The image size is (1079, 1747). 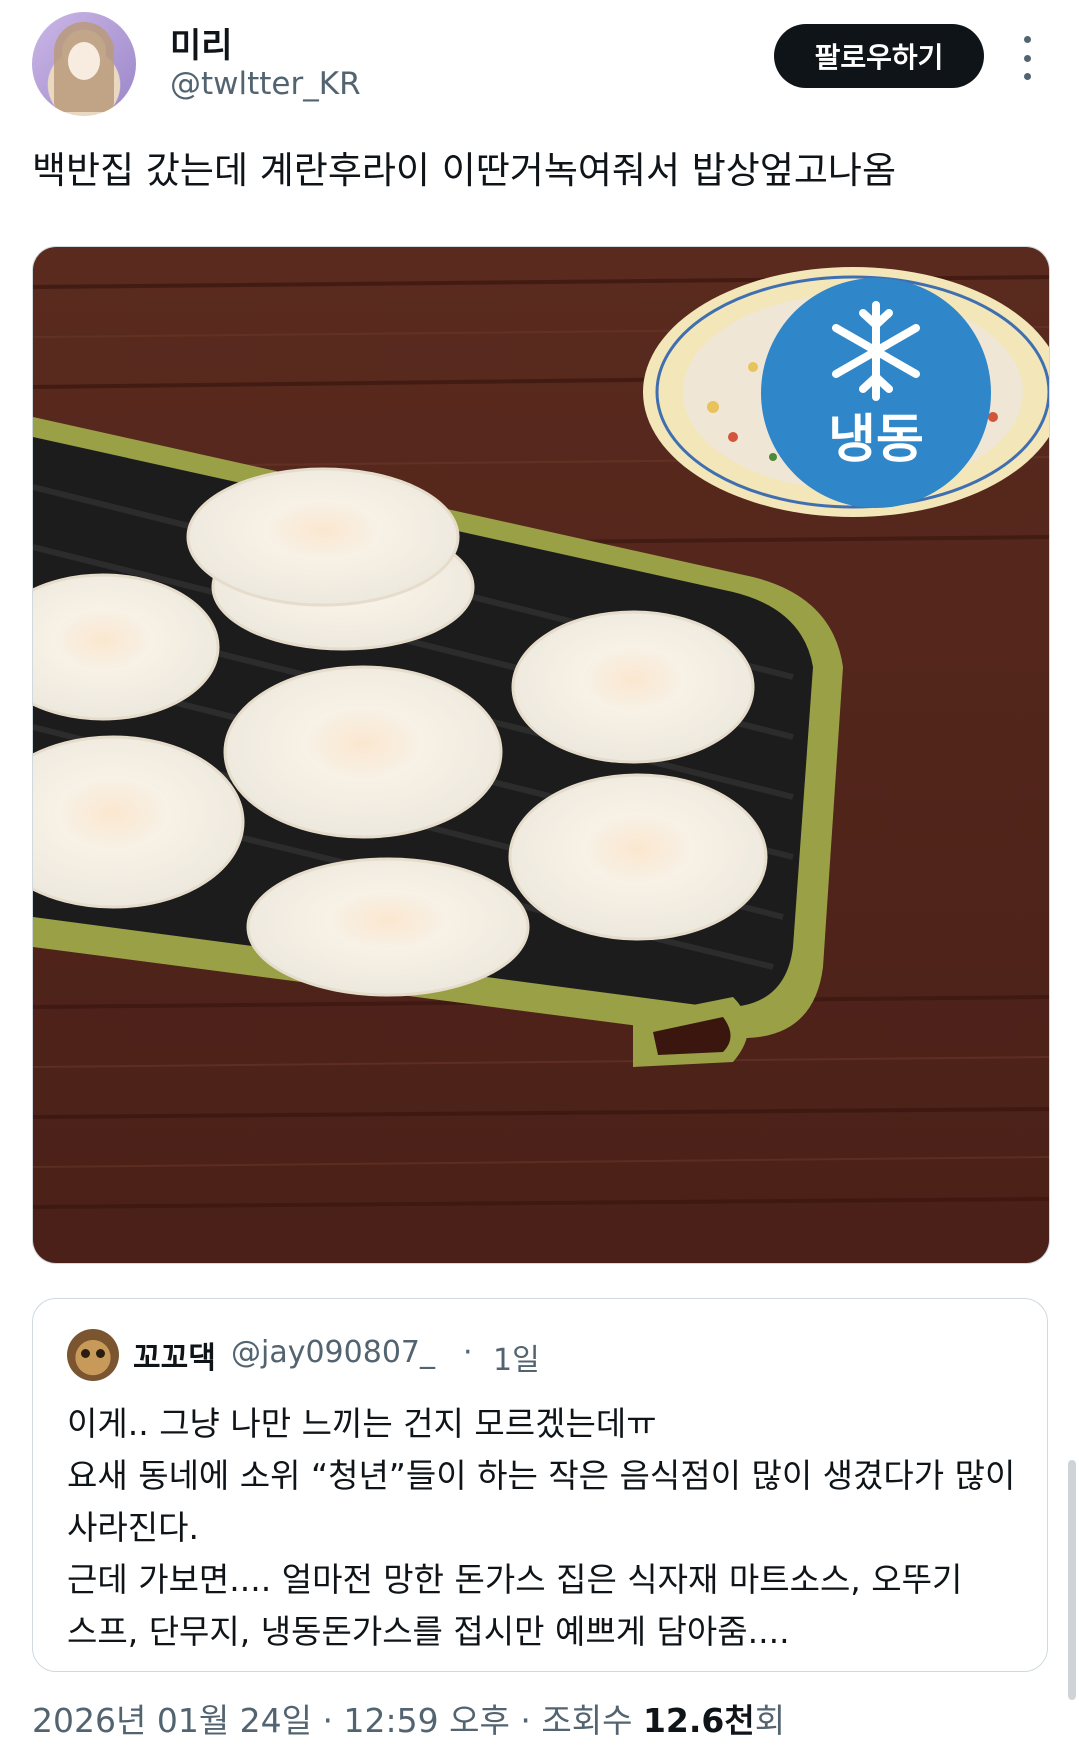 I want to click on quoted-author-name: 꼬꼬댁, so click(x=174, y=1355).